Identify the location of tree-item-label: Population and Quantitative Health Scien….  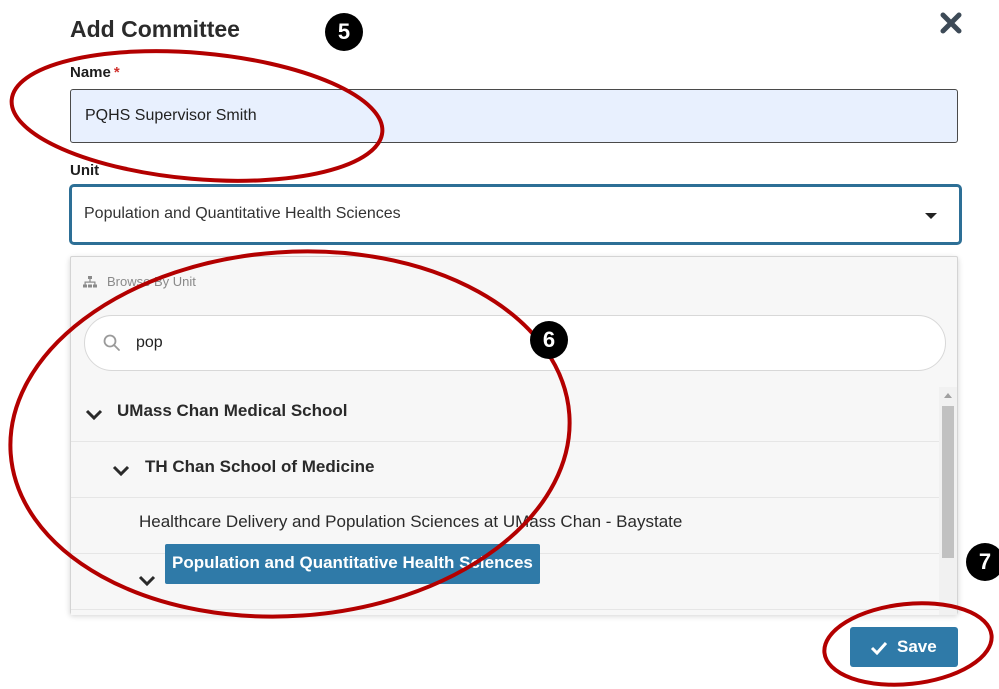
(352, 564).